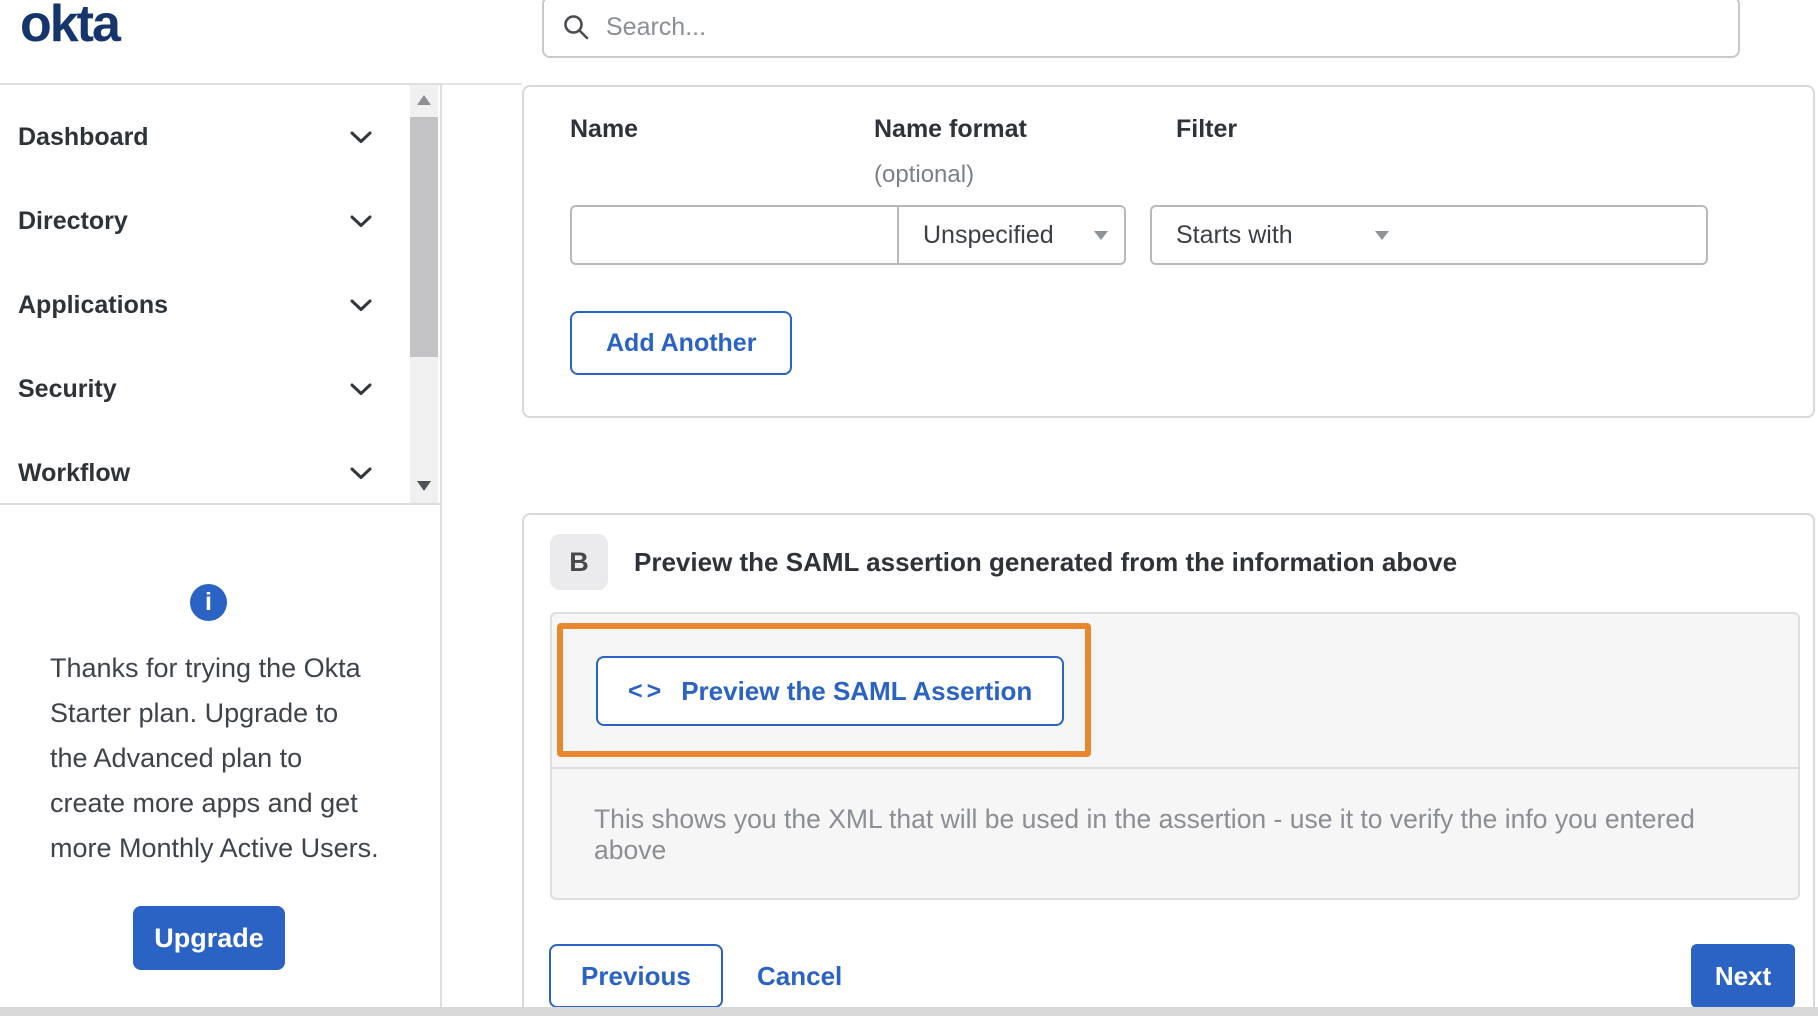  I want to click on name-column-label: Name, so click(604, 129).